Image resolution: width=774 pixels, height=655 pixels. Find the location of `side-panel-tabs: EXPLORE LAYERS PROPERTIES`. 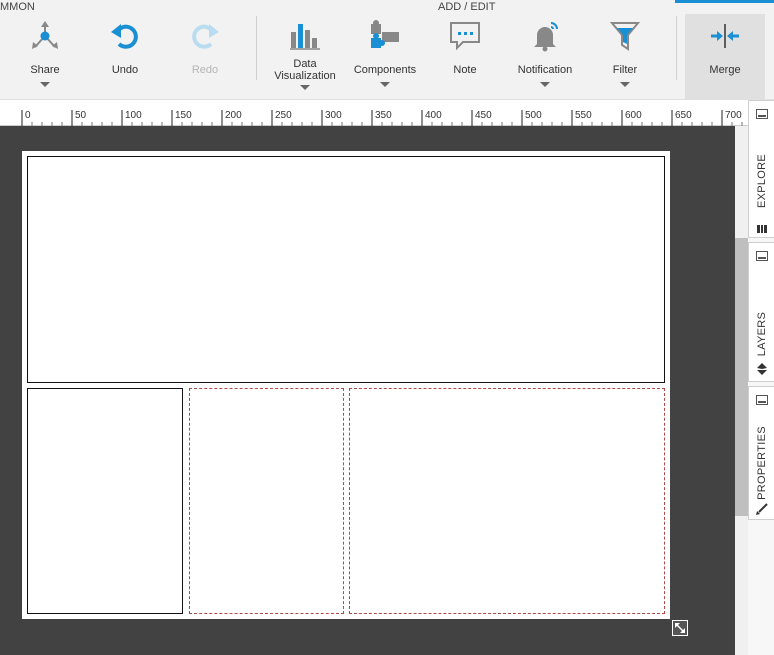

side-panel-tabs: EXPLORE LAYERS PROPERTIES is located at coordinates (761, 377).